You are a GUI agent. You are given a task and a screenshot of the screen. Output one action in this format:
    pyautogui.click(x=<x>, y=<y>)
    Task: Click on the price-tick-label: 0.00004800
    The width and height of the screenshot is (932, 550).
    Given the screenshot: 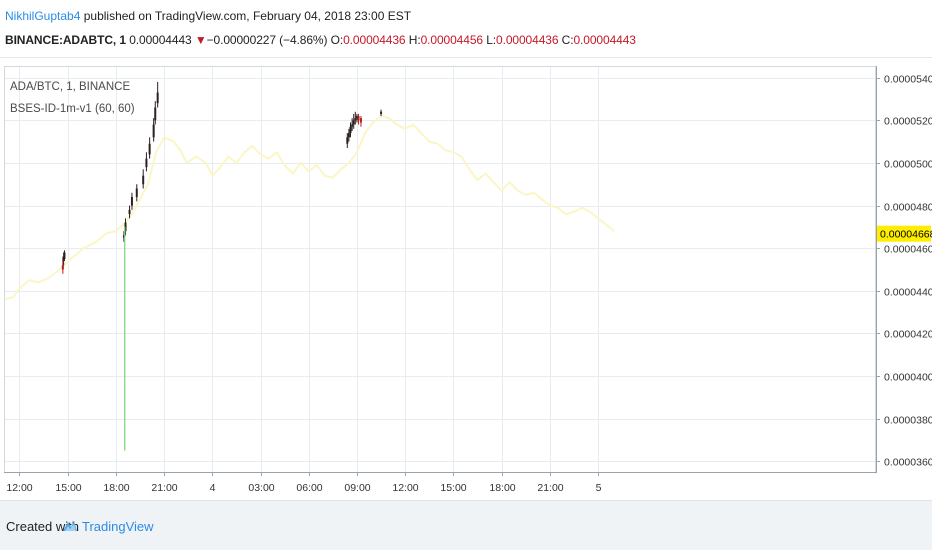 What is the action you would take?
    pyautogui.click(x=908, y=208)
    